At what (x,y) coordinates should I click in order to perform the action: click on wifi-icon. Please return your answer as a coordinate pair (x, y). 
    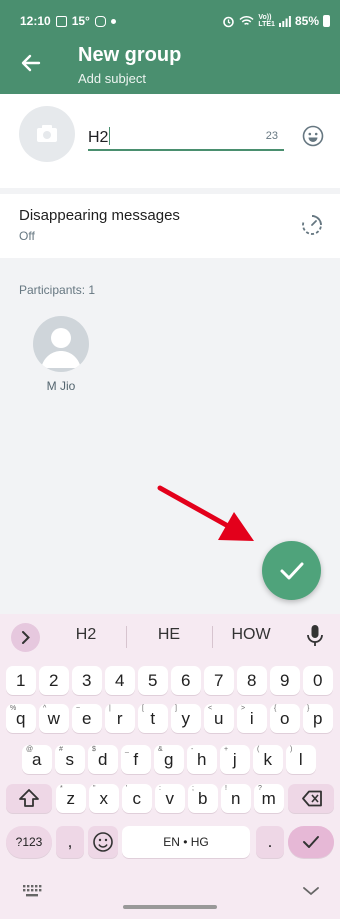
    Looking at the image, I should click on (246, 20).